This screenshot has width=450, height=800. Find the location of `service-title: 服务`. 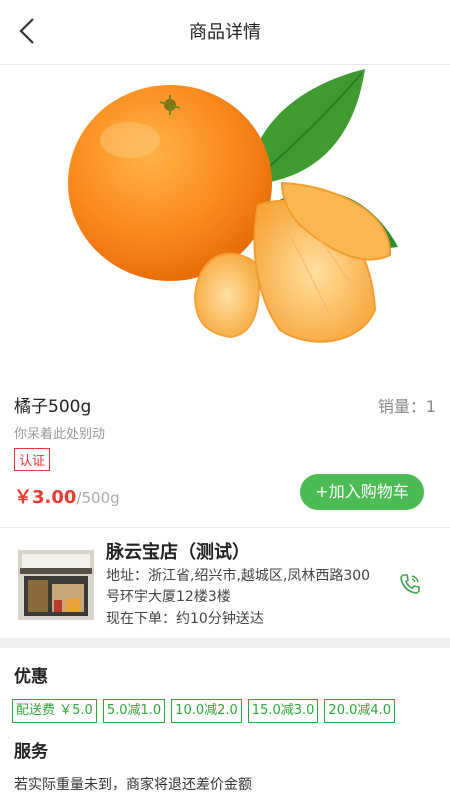

service-title: 服务 is located at coordinates (31, 752).